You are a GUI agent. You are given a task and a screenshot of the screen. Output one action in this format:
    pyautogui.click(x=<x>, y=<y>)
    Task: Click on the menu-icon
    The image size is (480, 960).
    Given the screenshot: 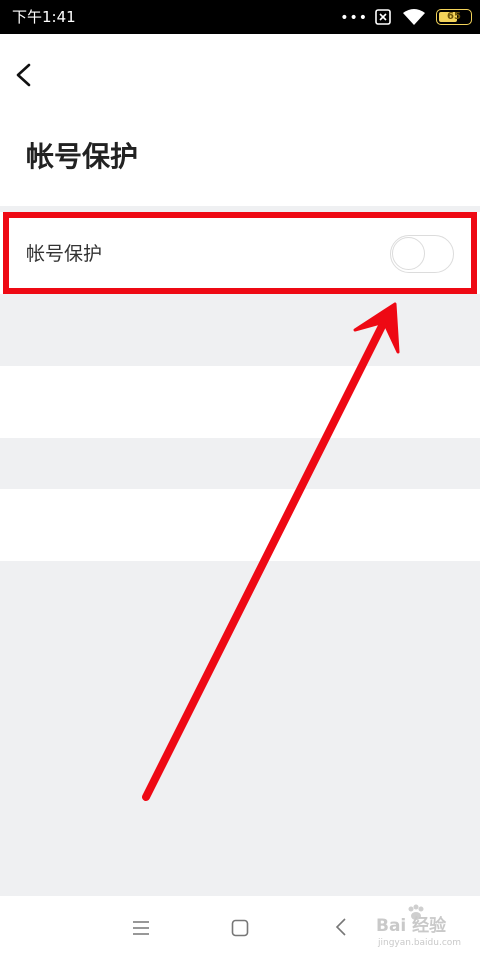 What is the action you would take?
    pyautogui.click(x=141, y=928)
    